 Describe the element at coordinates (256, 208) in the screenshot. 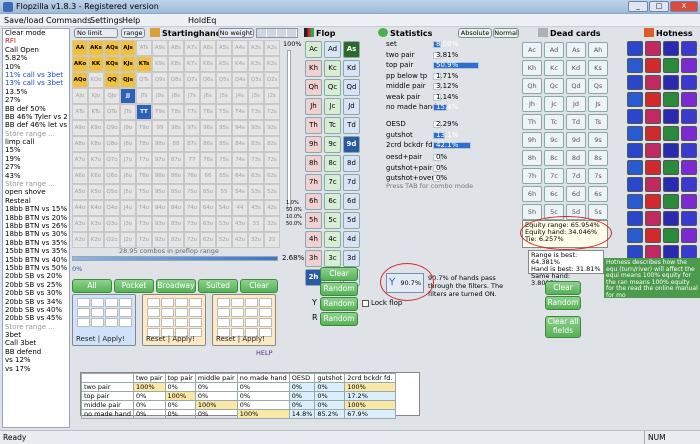

I see `hand-cell: 43s` at that location.